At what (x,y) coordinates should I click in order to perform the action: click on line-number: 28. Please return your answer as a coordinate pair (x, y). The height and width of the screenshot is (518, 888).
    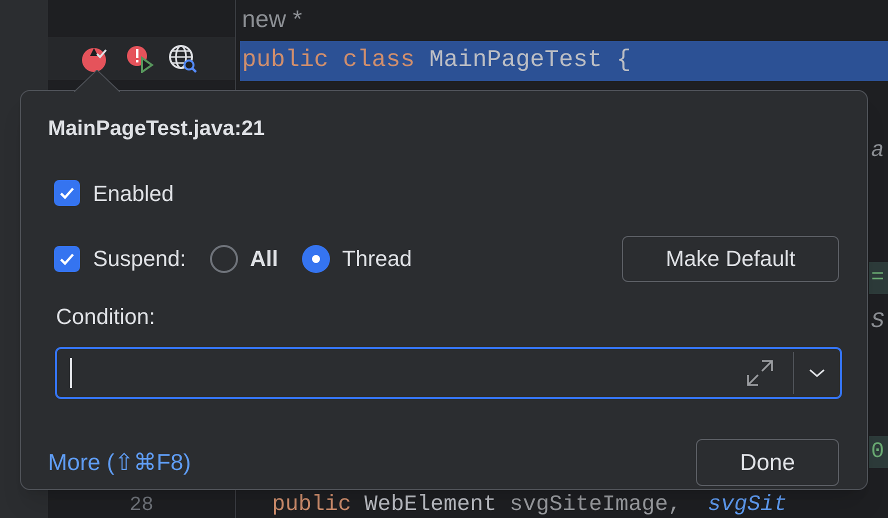
    Looking at the image, I should click on (141, 506).